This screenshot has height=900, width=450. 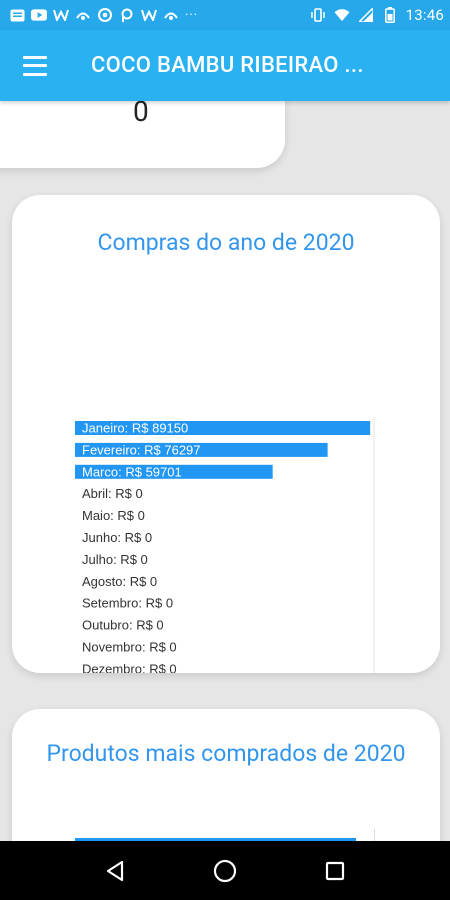 I want to click on p-icon, so click(x=127, y=15).